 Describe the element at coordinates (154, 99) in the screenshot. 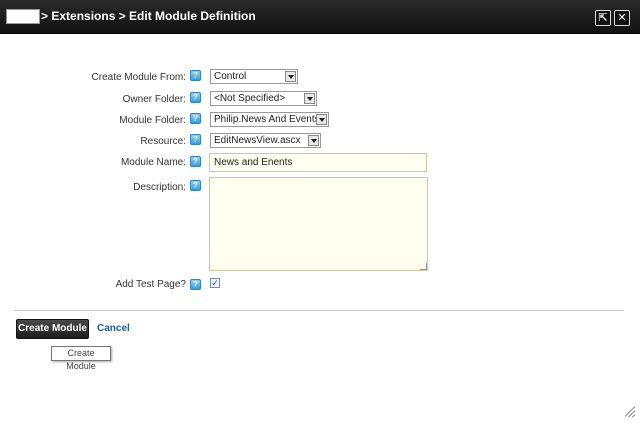

I see `owner-folder-label: Owner Folder:` at that location.